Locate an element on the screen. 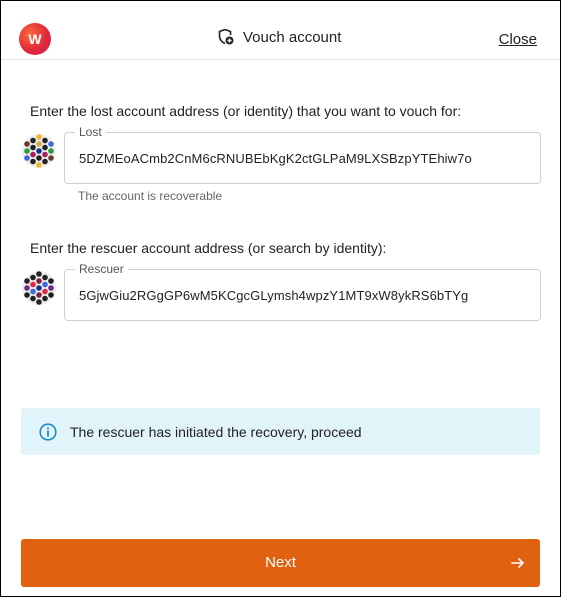 Image resolution: width=561 pixels, height=597 pixels. lost-account-identicon is located at coordinates (39, 151).